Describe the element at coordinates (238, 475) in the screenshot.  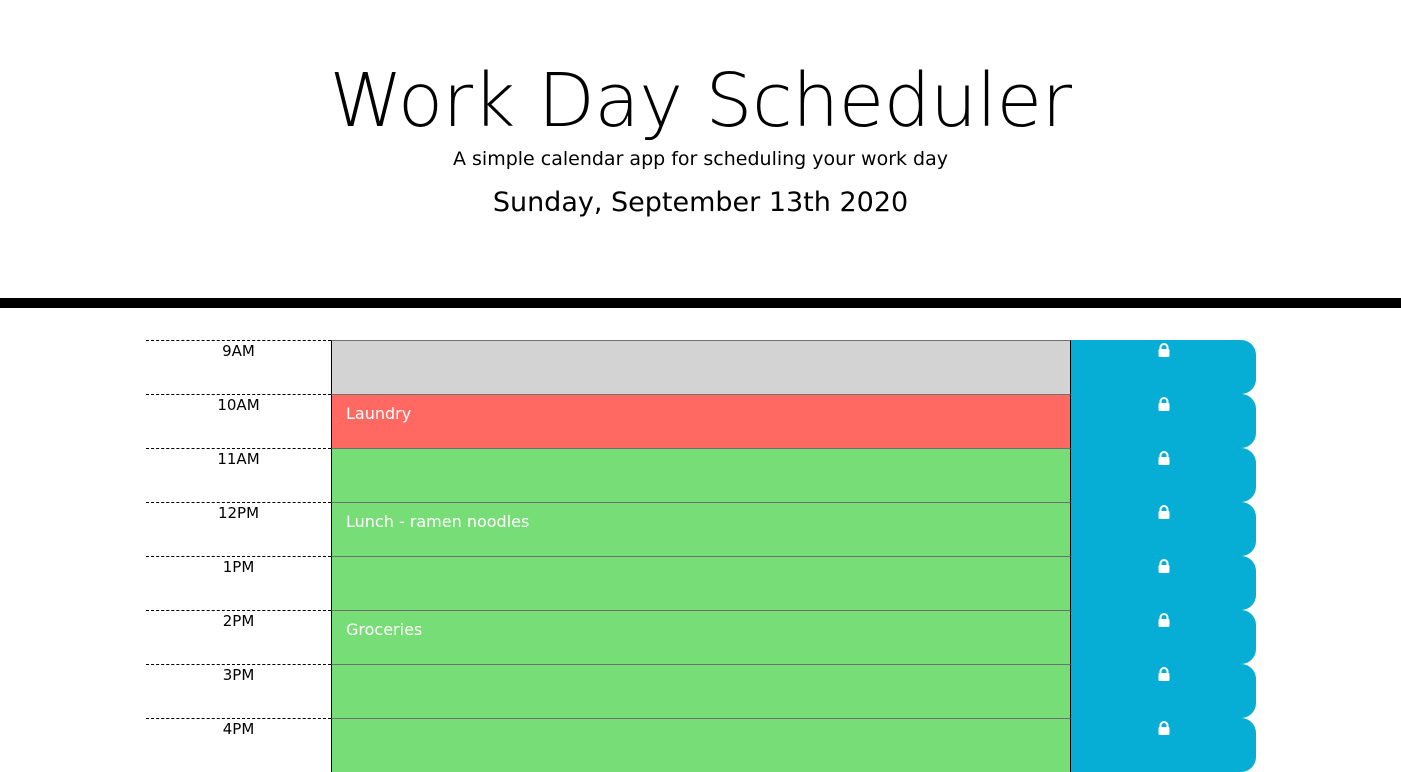
I see `hour-label: 11AM` at that location.